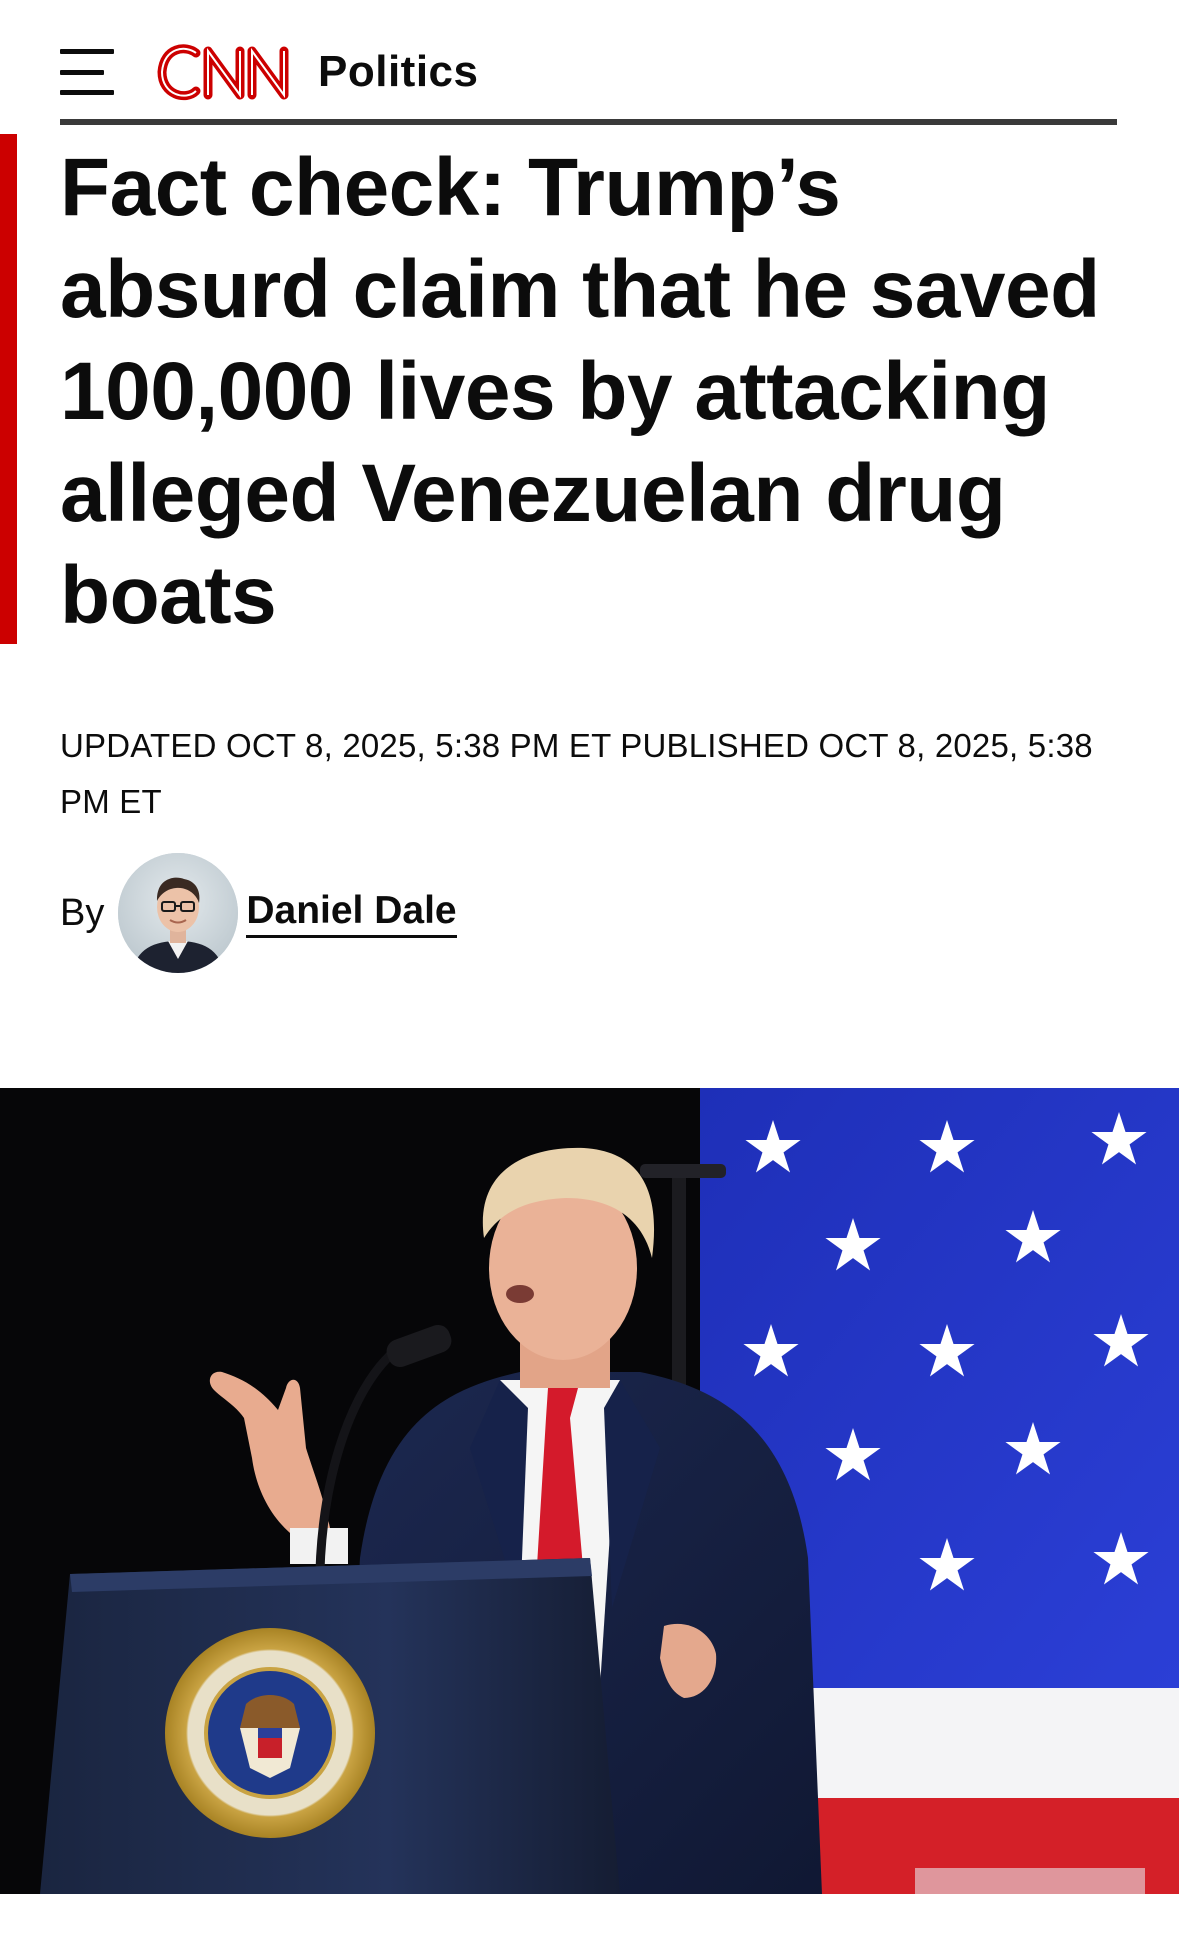  What do you see at coordinates (588, 72) in the screenshot?
I see `top-navigation-bar: Politics` at bounding box center [588, 72].